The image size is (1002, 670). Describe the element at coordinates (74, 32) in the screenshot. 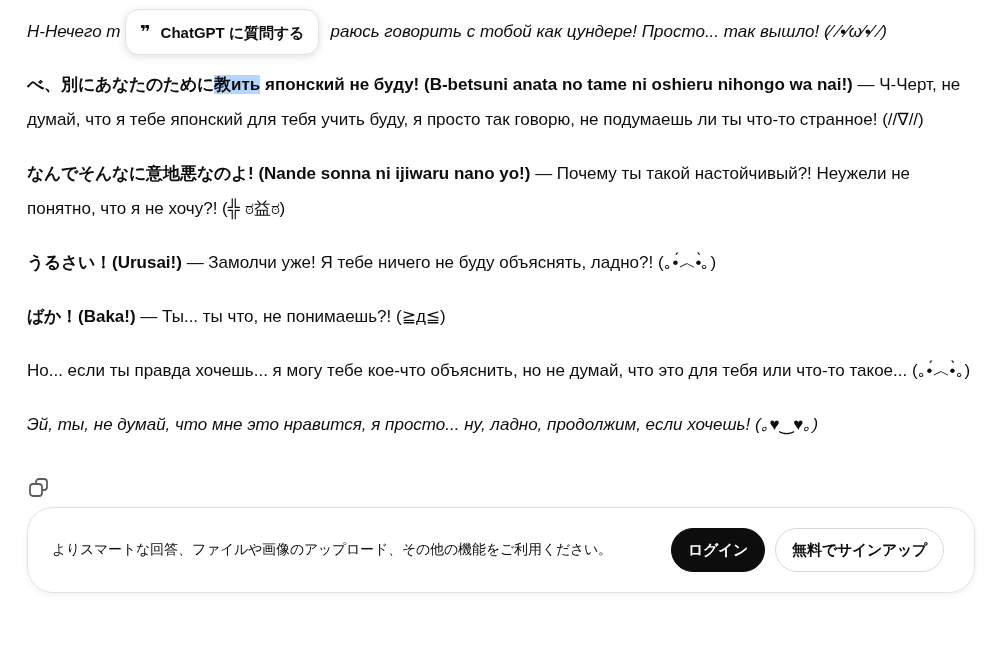

I see `paragraph-text: Н-Нечего т` at that location.